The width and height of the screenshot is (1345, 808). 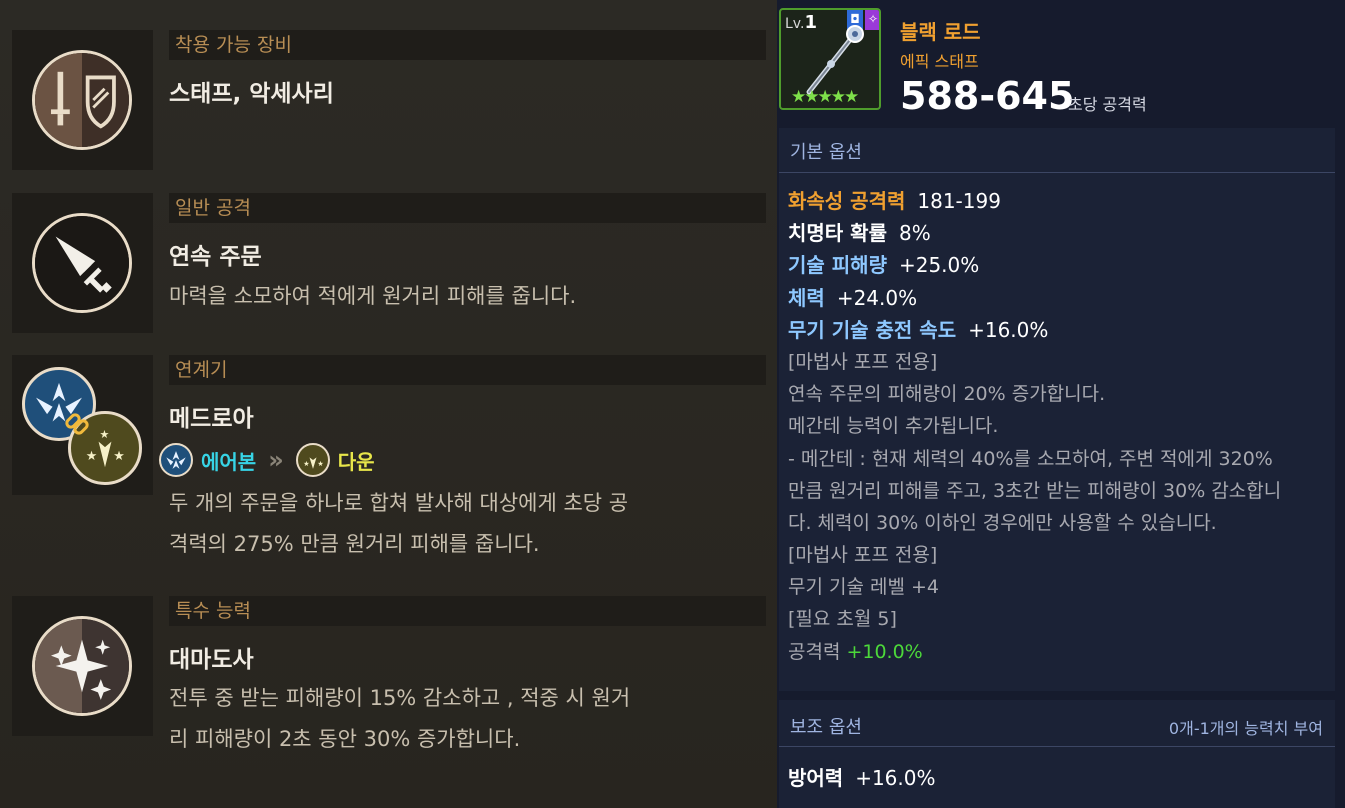 I want to click on equip-title: 스태프, 악세사리, so click(x=251, y=94).